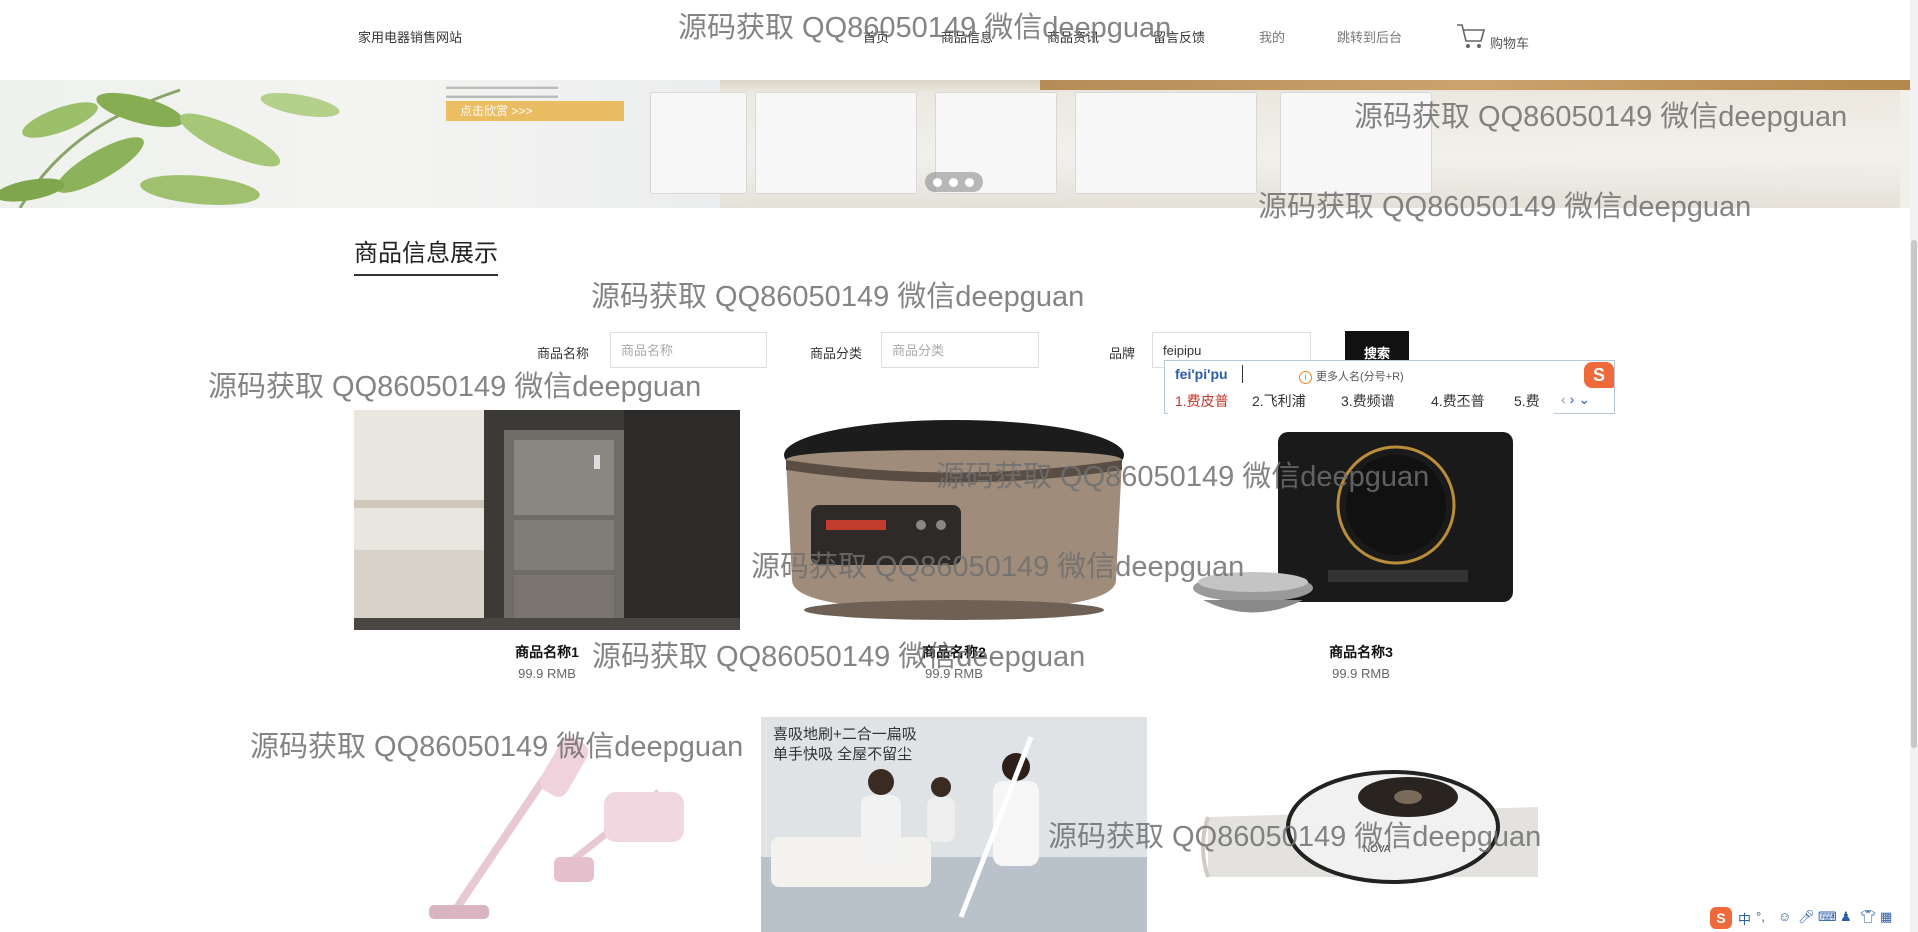 This screenshot has width=1918, height=932. Describe the element at coordinates (955, 144) in the screenshot. I see `hero-banner: ▬▬▬▬▬▬▬▬▬▬▬▬▬▬ ▬▬▬▬▬▬▬▬▬▬▬▬▬▬ 点击欣赏 >>>` at that location.